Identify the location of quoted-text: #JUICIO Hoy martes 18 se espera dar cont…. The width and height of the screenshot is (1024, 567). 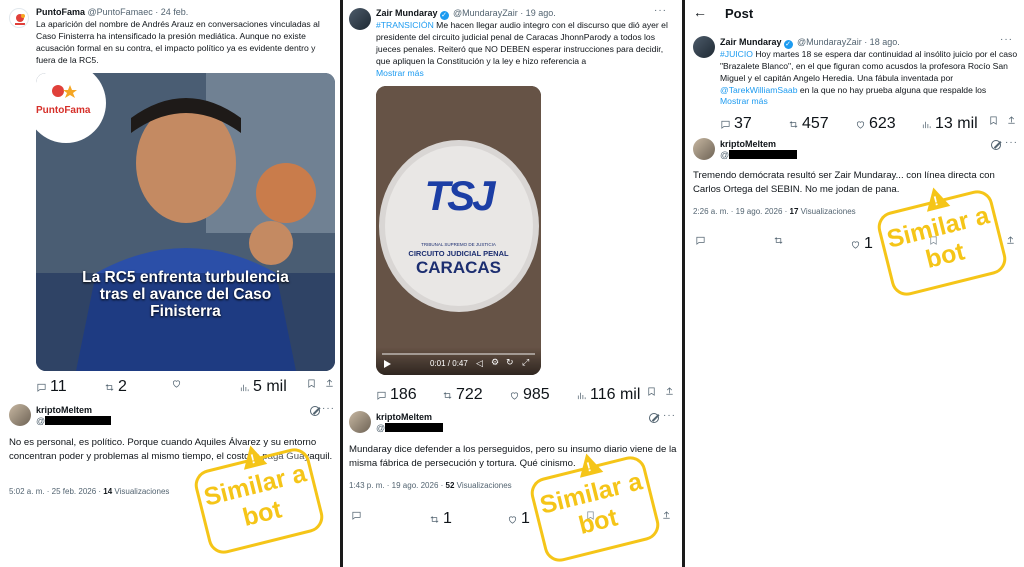
(869, 72).